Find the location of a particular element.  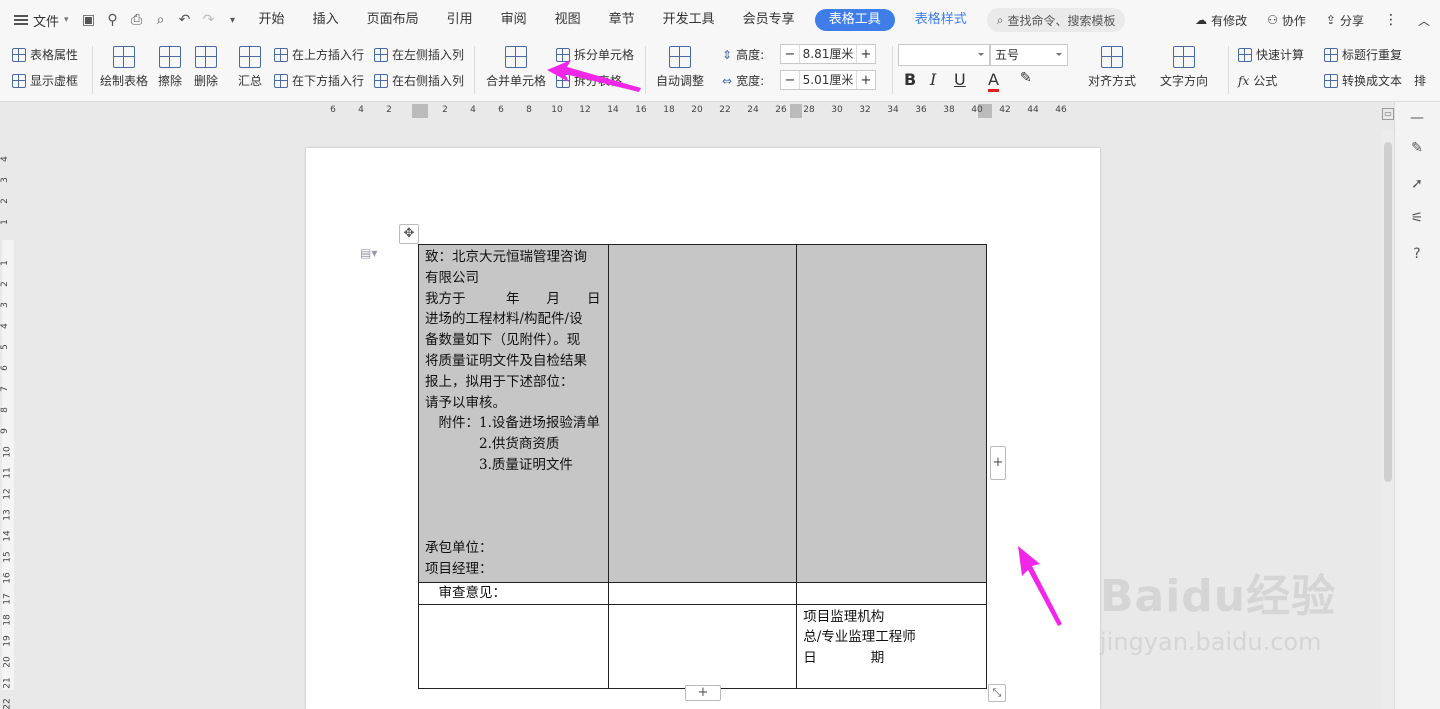

split-view-icon: ▭ is located at coordinates (1388, 114).